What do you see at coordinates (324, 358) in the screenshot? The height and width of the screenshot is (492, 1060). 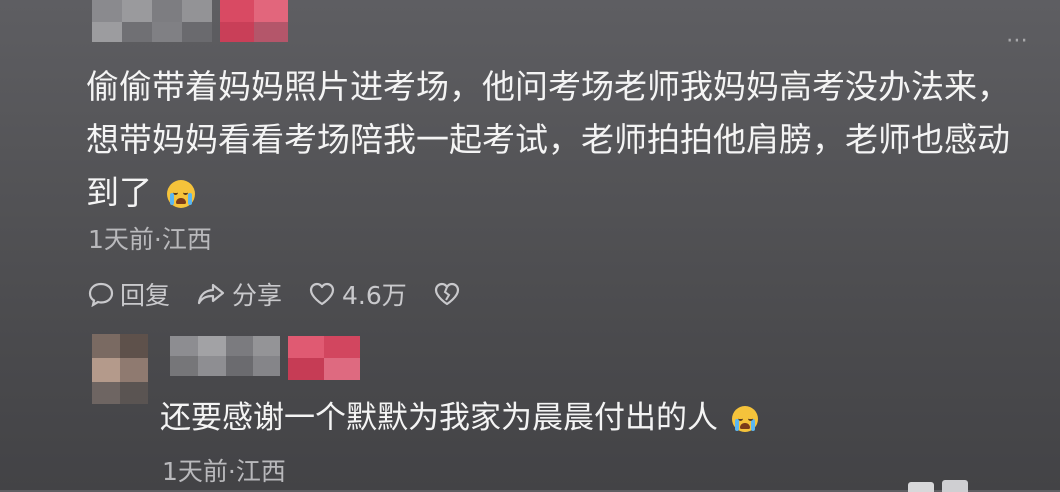 I see `reply-user-badge-blurred` at bounding box center [324, 358].